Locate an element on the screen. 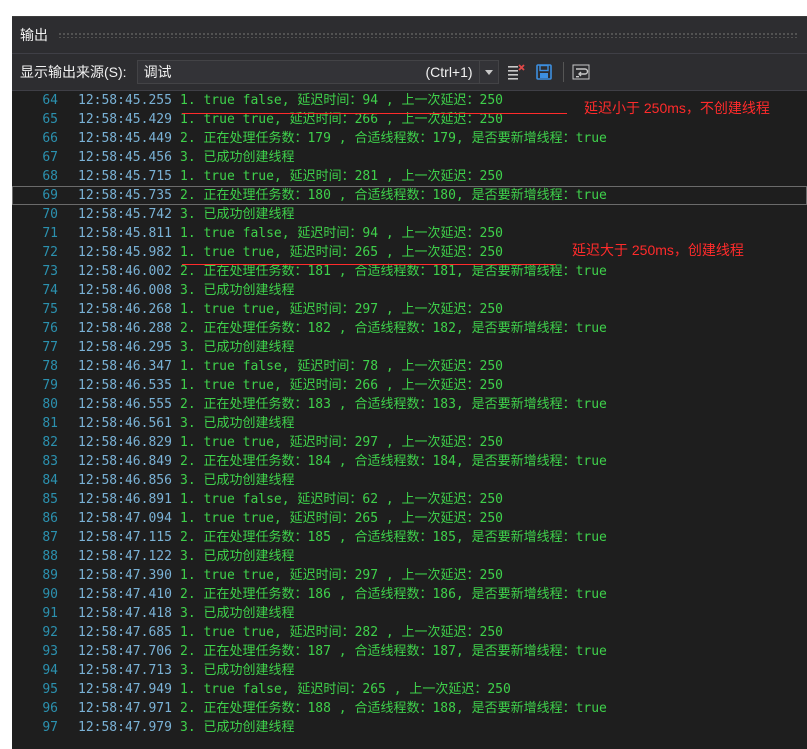  log-message: 2. 正在处理任务数：183 , 合适线程数：183, 是否要新增线程：true is located at coordinates (393, 404).